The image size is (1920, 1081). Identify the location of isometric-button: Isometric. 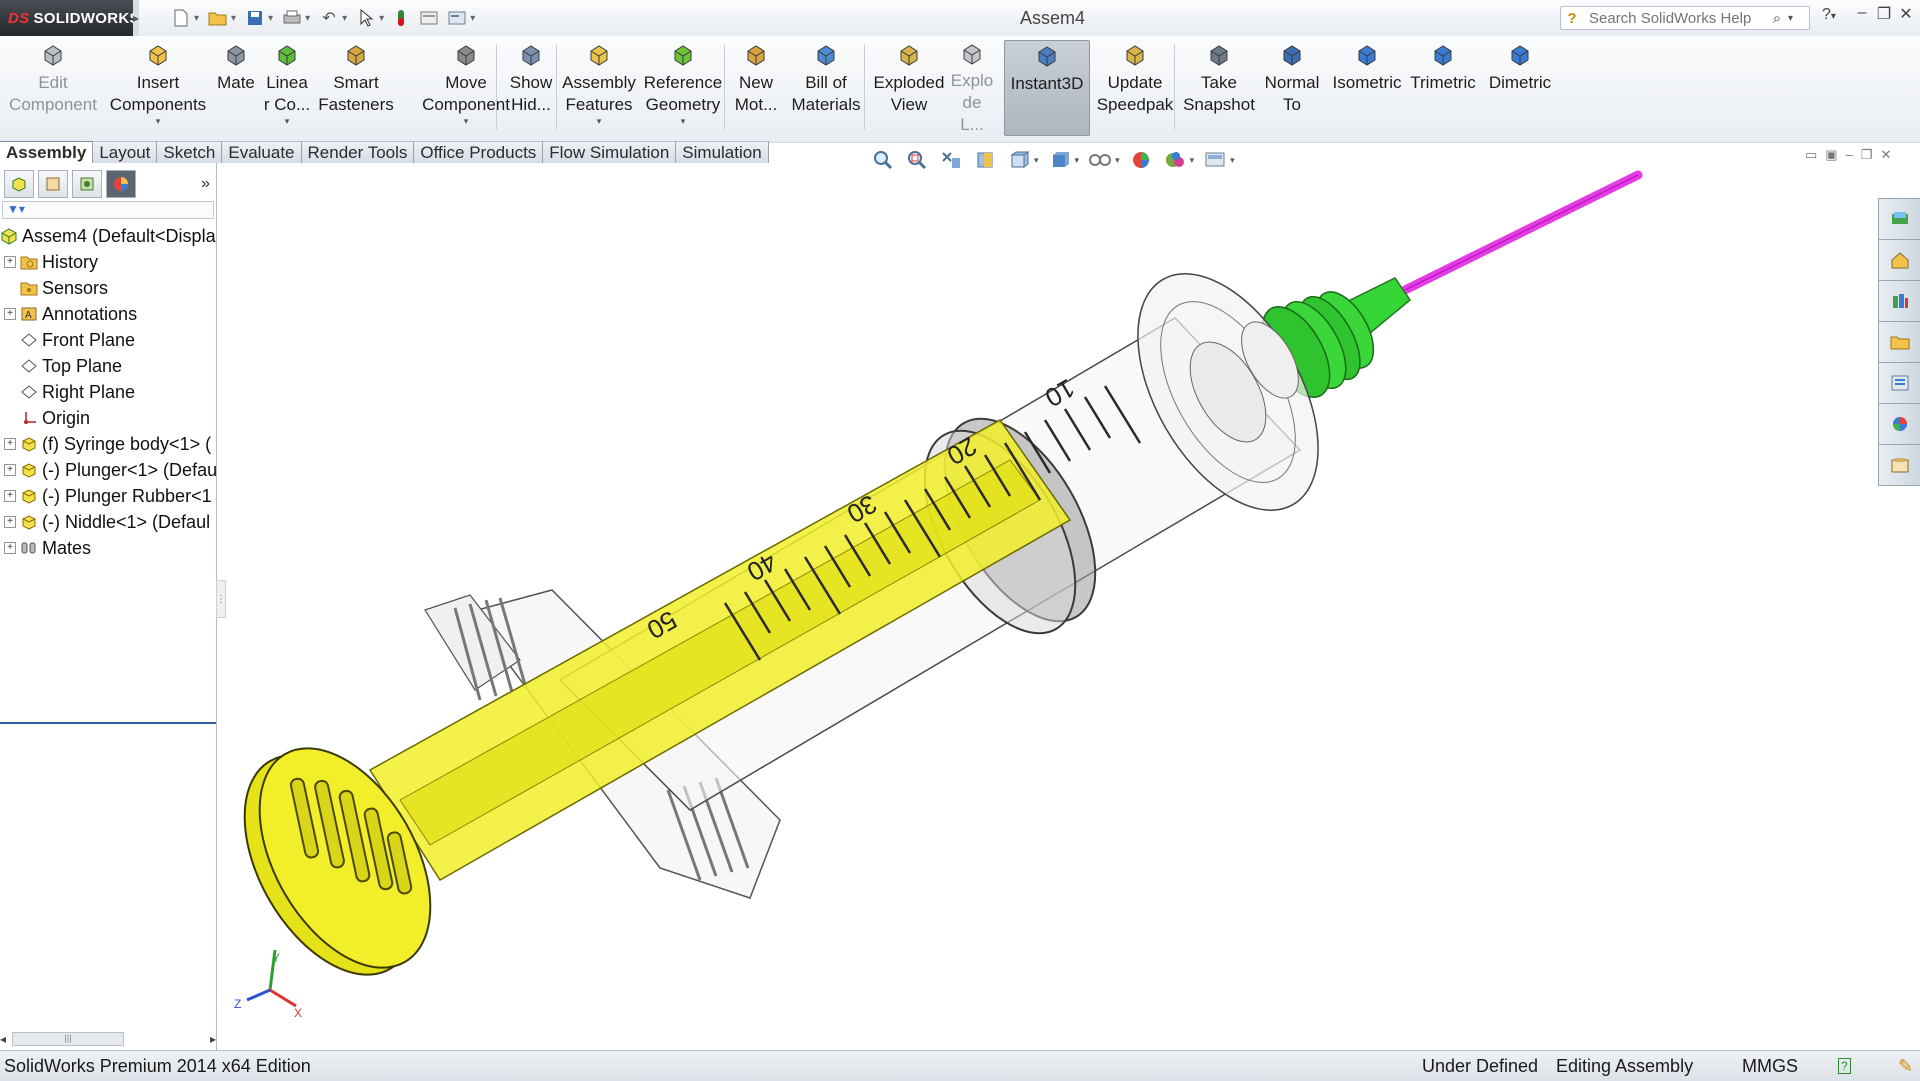
(1367, 88).